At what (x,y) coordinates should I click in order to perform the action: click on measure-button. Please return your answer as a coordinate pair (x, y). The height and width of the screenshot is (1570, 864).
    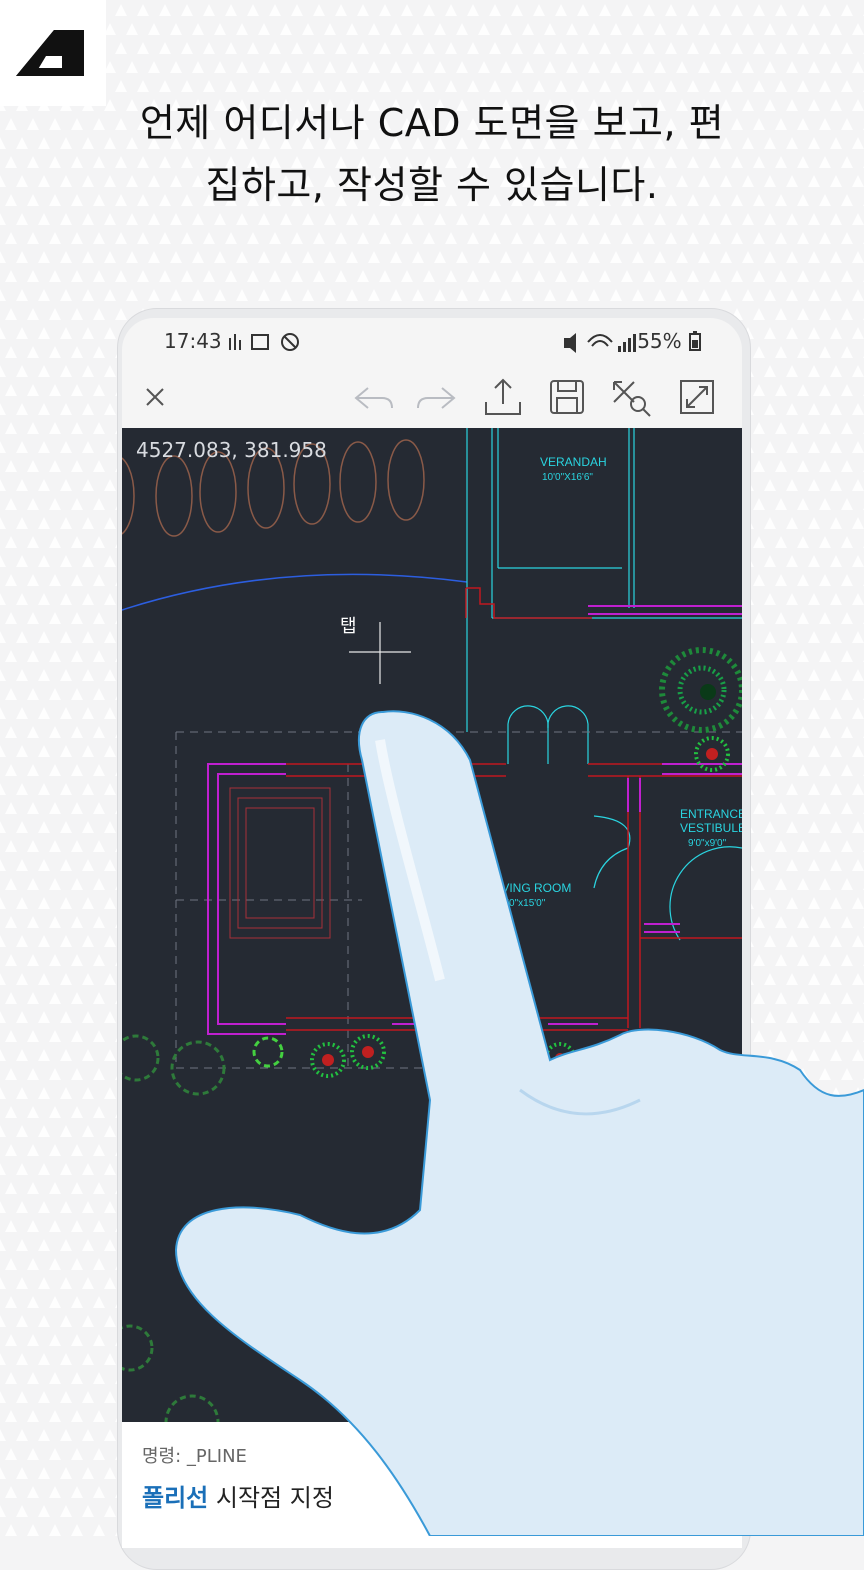
    Looking at the image, I should click on (631, 397).